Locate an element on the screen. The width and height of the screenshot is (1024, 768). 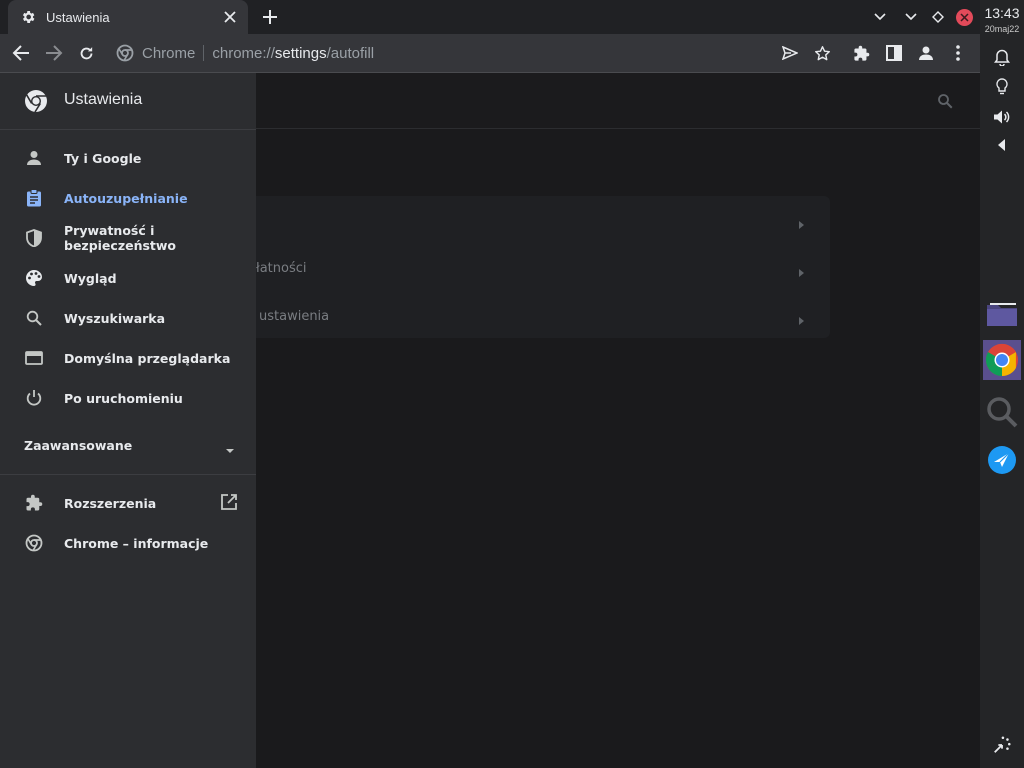
sidebar-item-on-startup: Po uruchomieniu is located at coordinates (128, 398).